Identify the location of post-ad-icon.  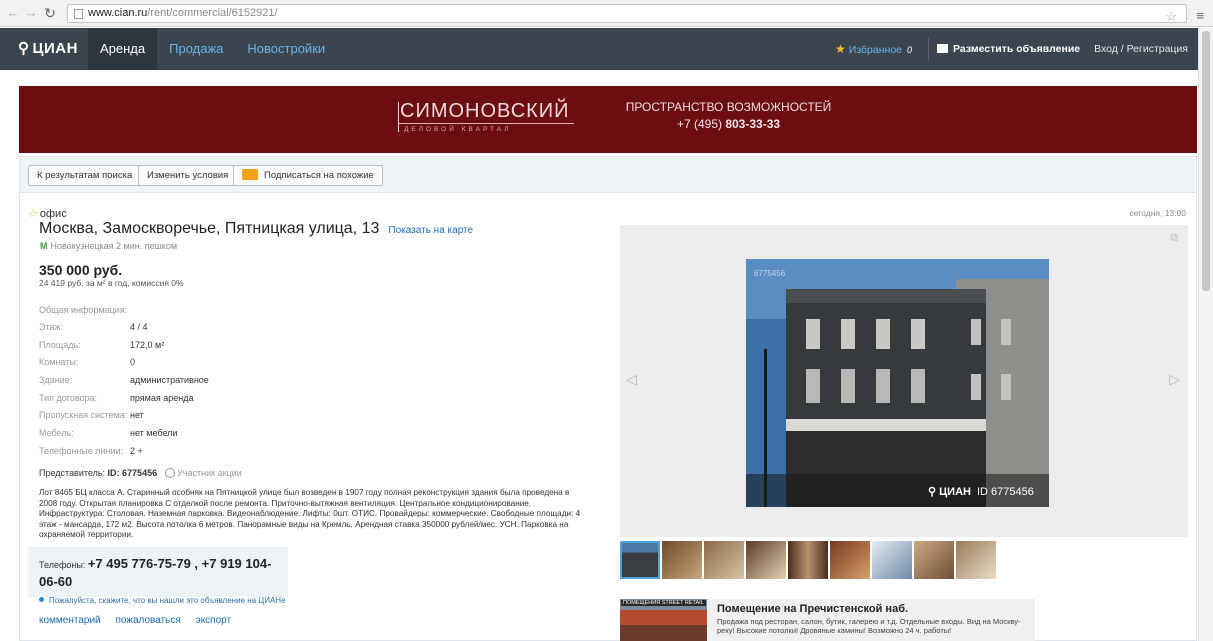
(943, 48).